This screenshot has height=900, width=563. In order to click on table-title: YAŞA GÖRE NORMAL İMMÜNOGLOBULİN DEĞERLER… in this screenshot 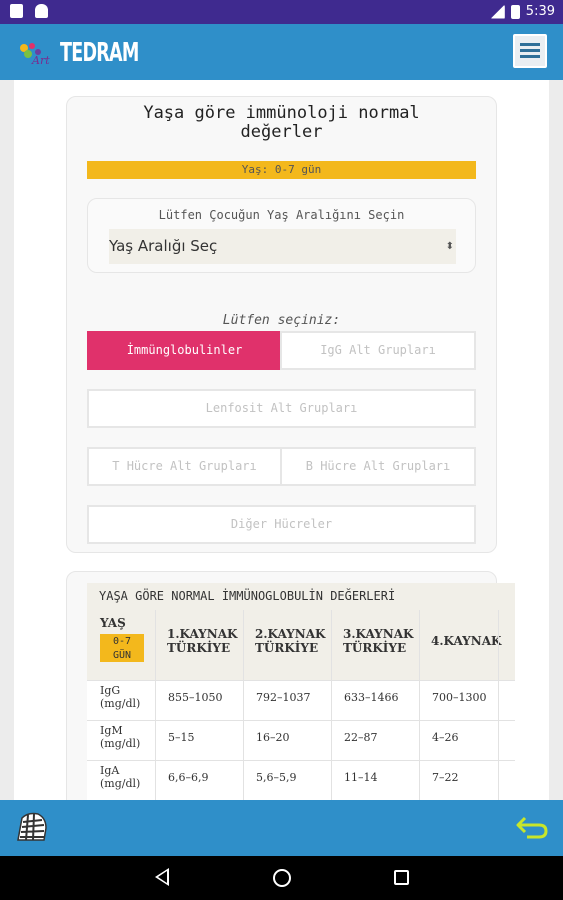, I will do `click(301, 596)`.